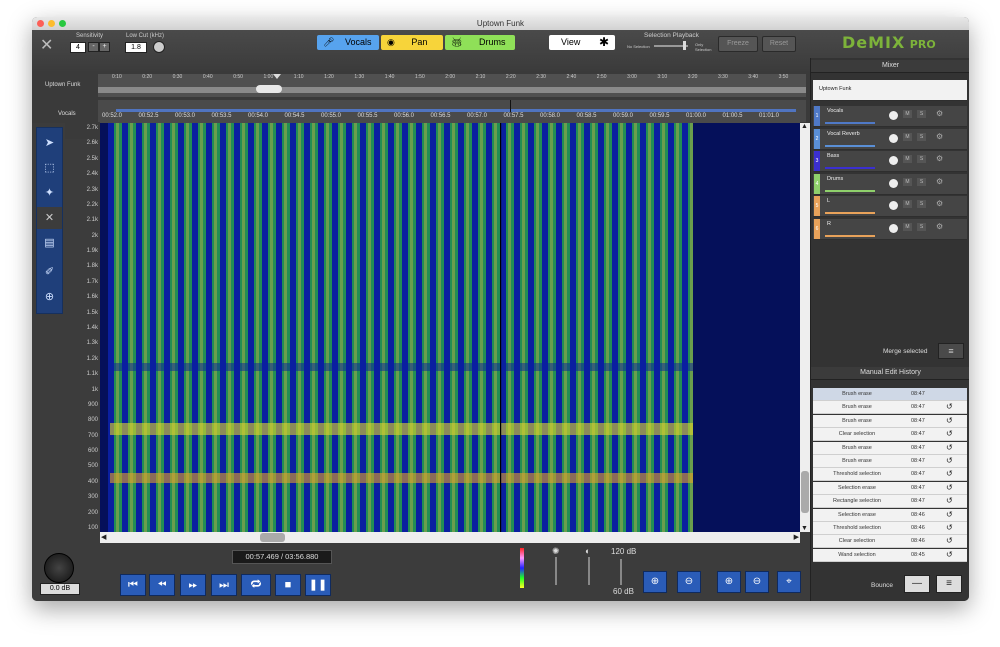 This screenshot has height=647, width=1000. I want to click on magic-wand-tool-icon: ✦, so click(49, 193).